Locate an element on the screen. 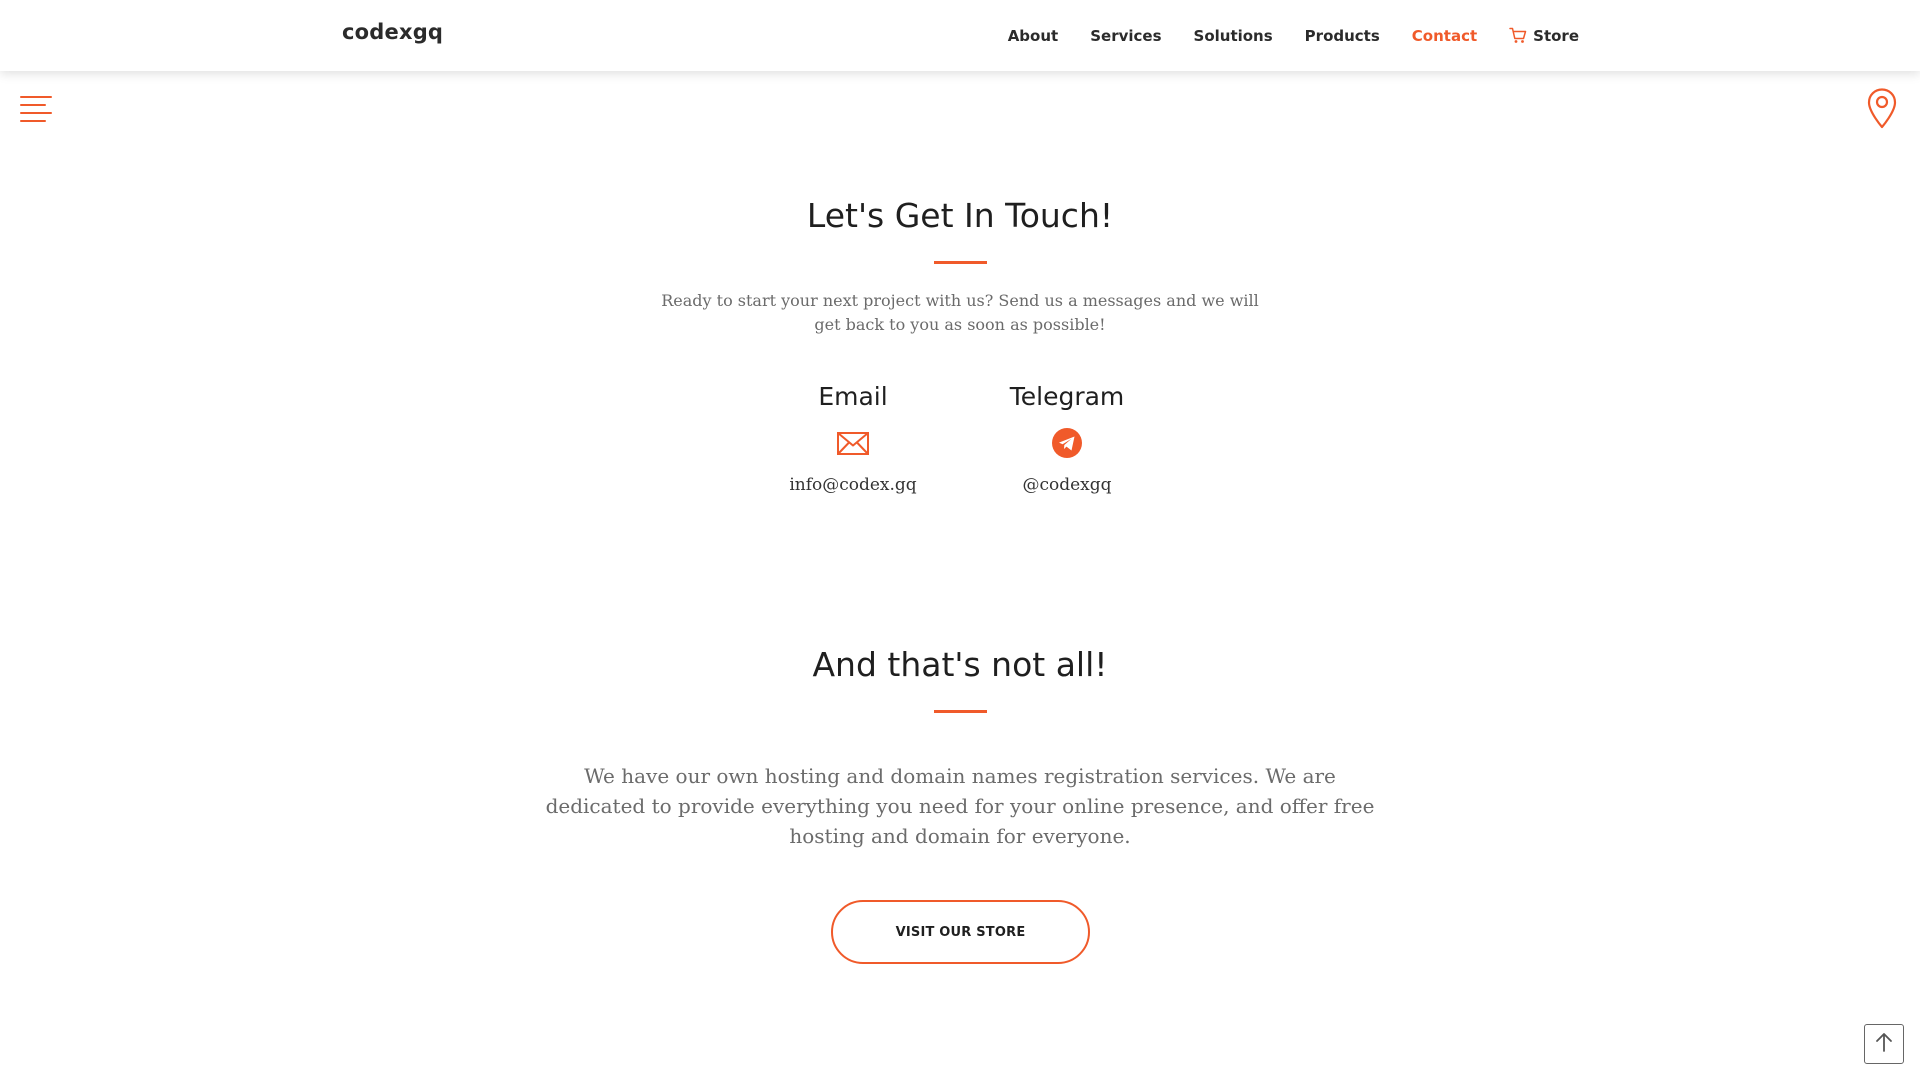 The width and height of the screenshot is (1920, 1080). more-title-divider is located at coordinates (960, 711).